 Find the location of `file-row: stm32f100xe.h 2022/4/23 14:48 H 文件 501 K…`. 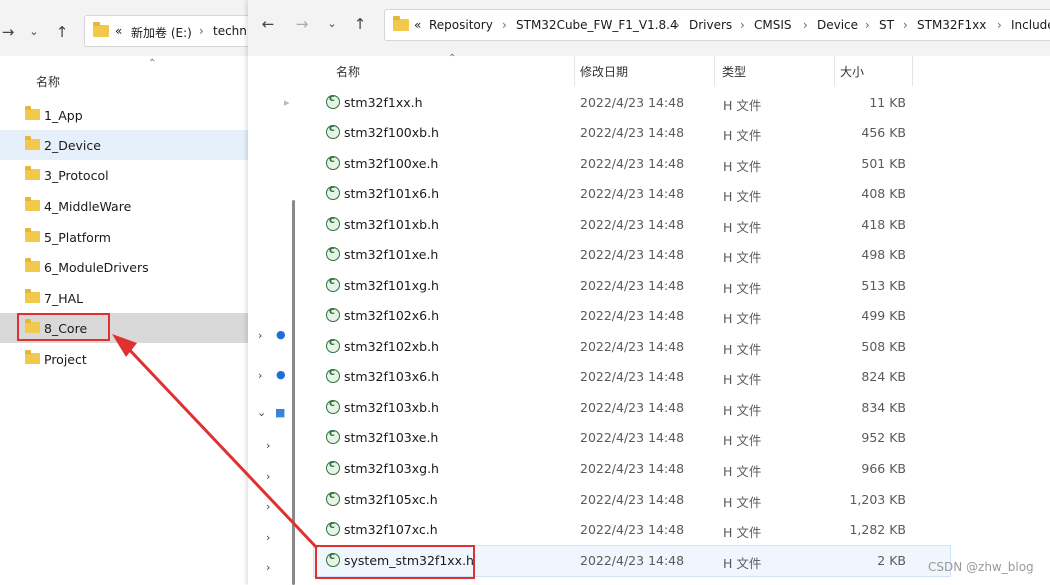

file-row: stm32f100xe.h 2022/4/23 14:48 H 文件 501 K… is located at coordinates (632, 164).